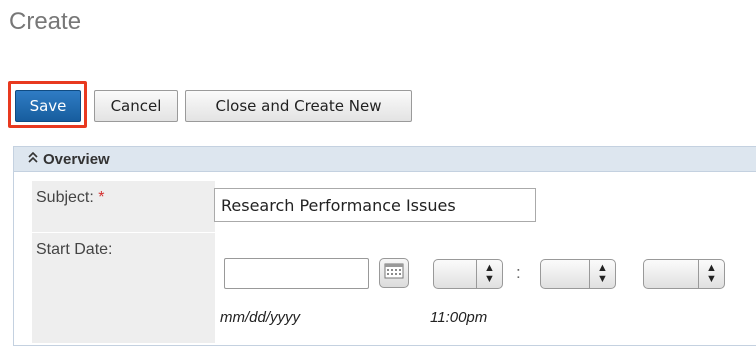 This screenshot has height=346, width=756. I want to click on save-button: Save, so click(48, 106).